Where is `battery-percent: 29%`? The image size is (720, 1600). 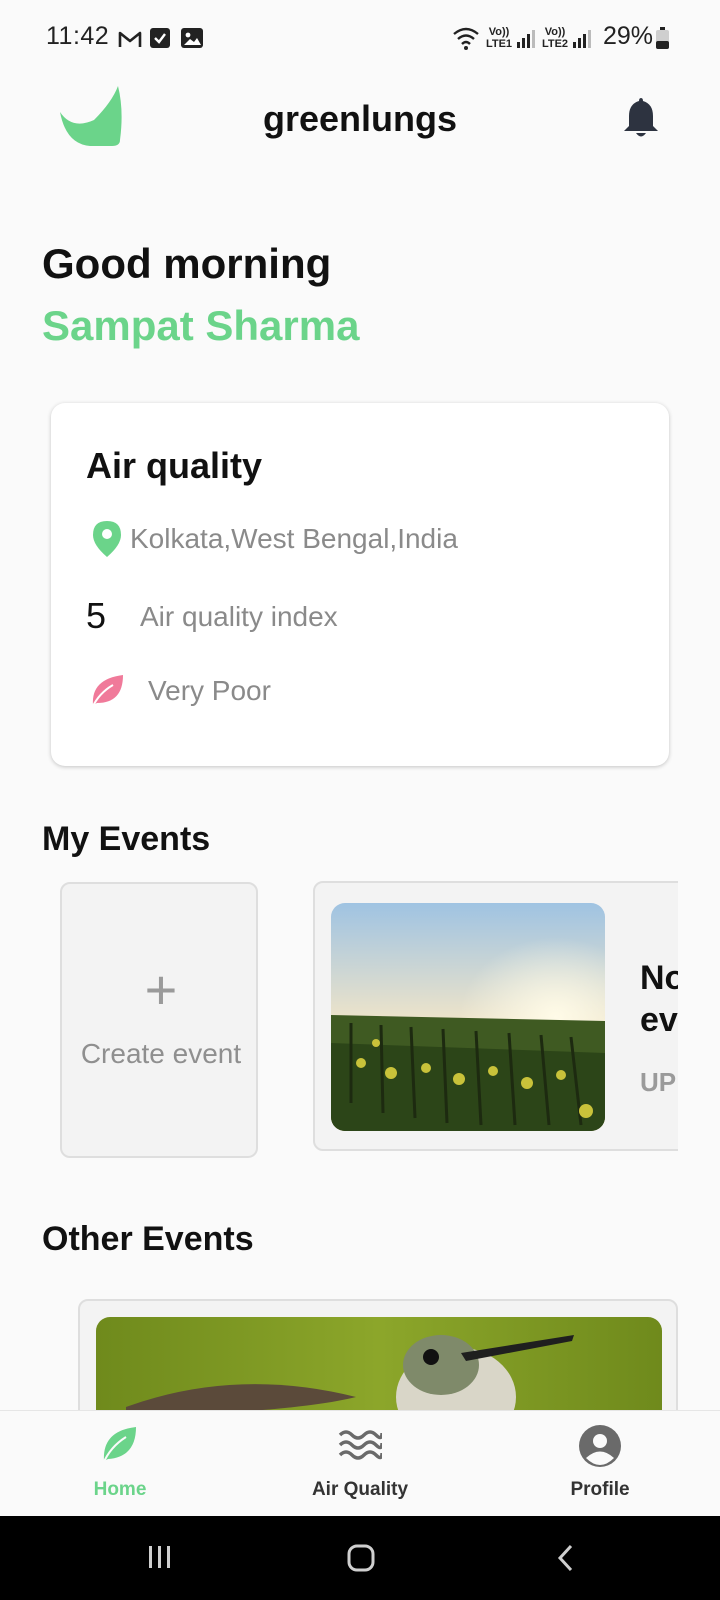 battery-percent: 29% is located at coordinates (628, 36).